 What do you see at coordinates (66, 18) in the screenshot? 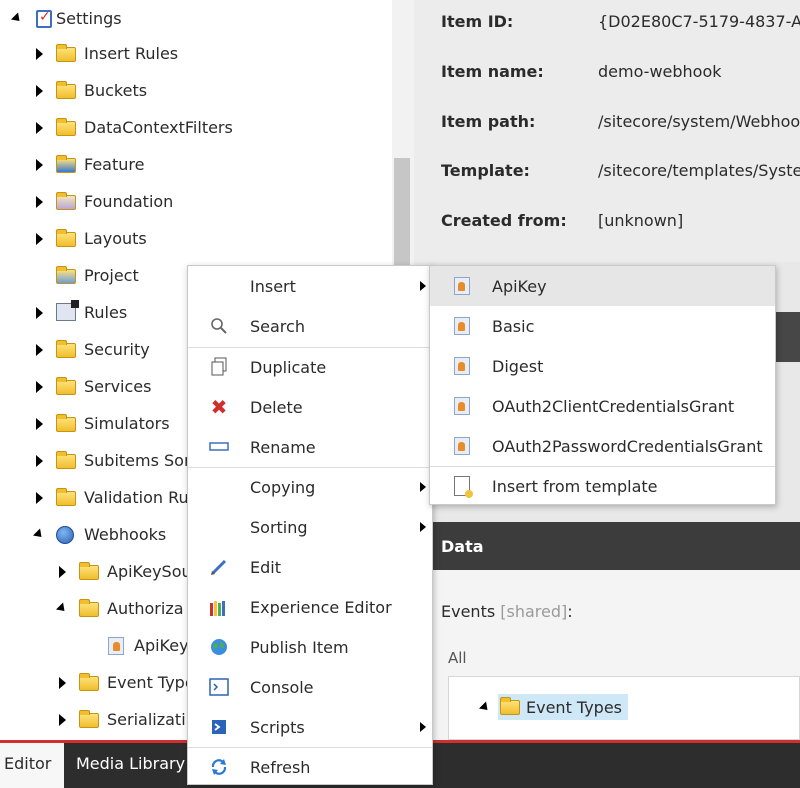
I see `tree-item-settings: Settings` at bounding box center [66, 18].